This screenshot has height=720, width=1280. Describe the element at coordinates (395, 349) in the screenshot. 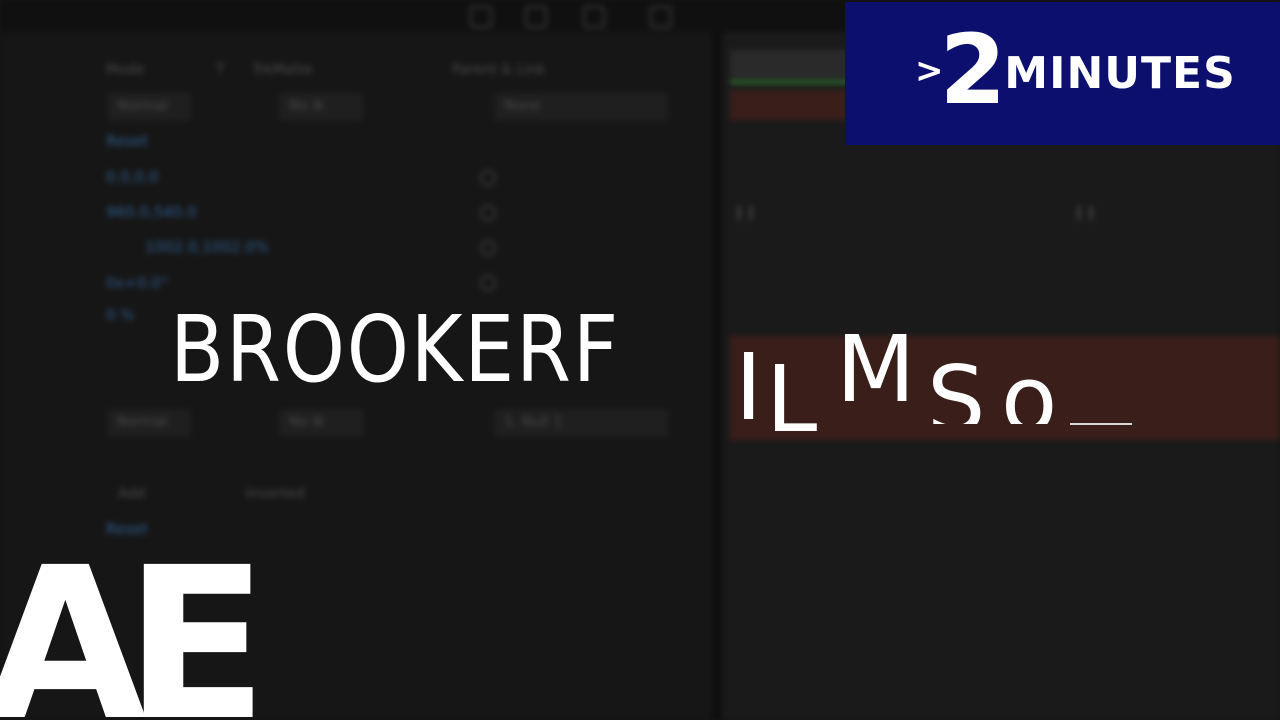

I see `brand-static-text: BROOKERF` at that location.